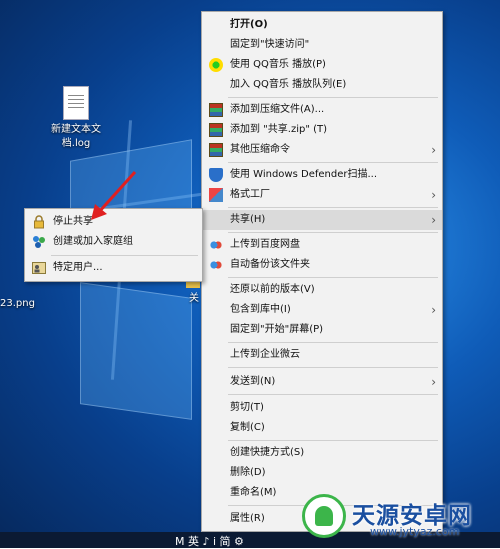 This screenshot has height=549, width=500. What do you see at coordinates (39, 242) in the screenshot?
I see `homegroup-icon` at bounding box center [39, 242].